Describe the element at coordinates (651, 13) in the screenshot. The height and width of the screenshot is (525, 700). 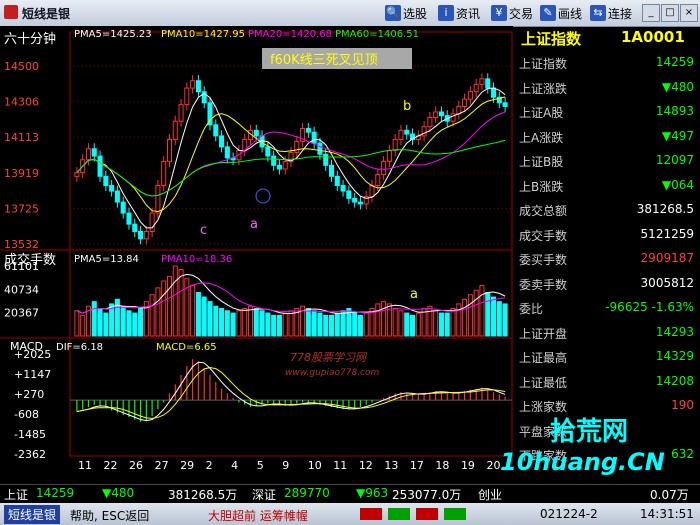
I see `minimize-button: _` at that location.